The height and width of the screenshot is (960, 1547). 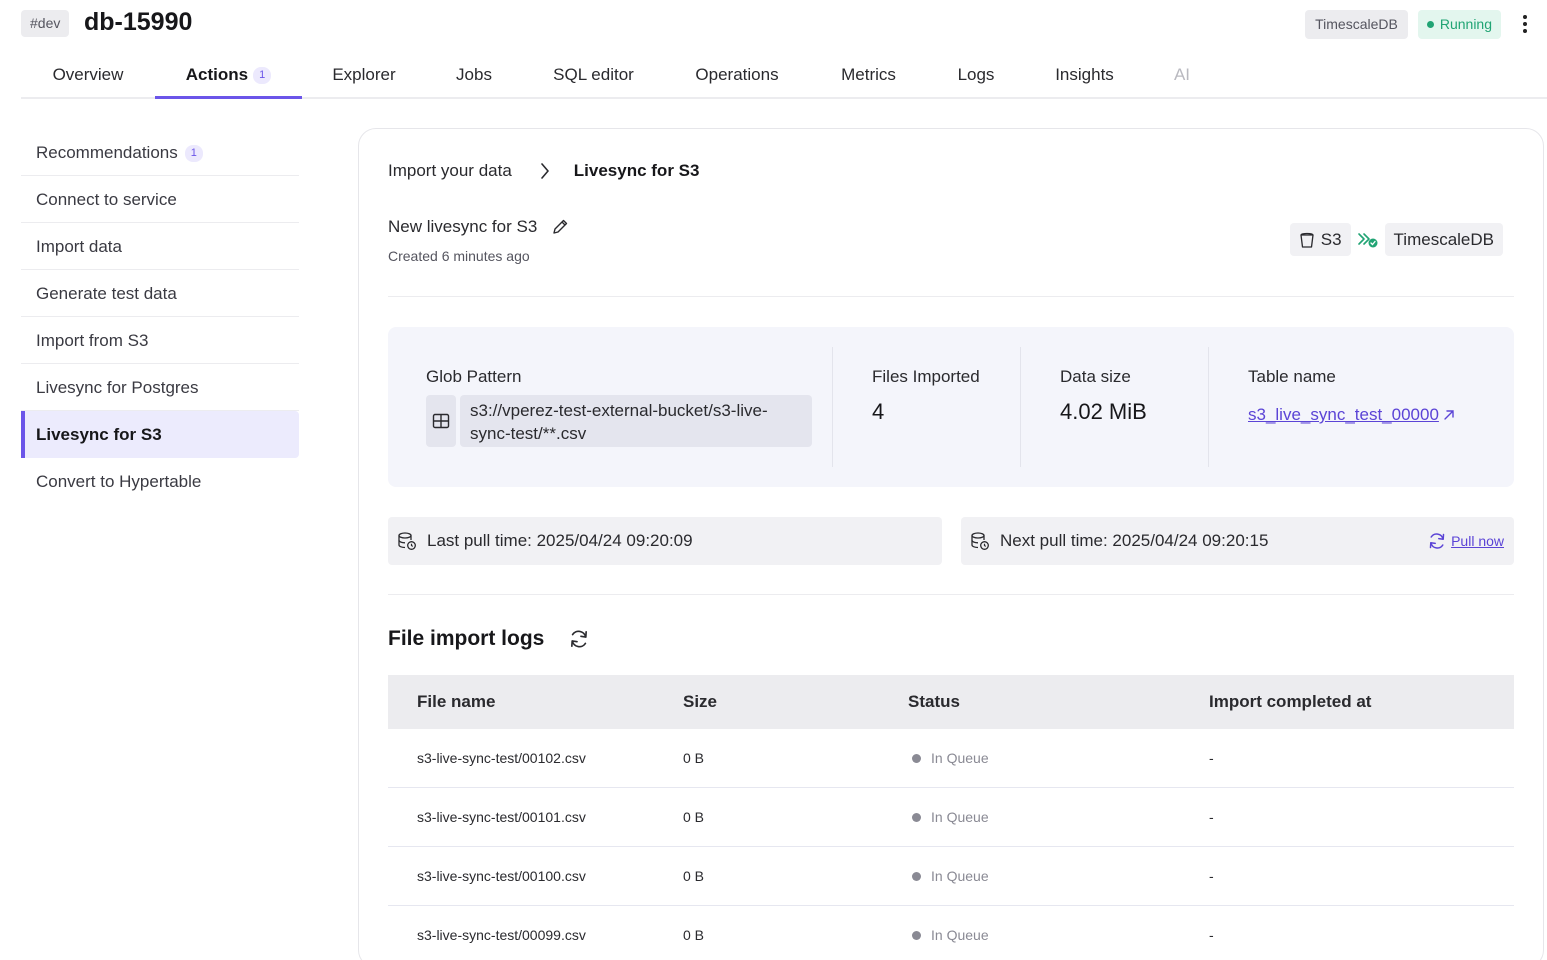 I want to click on pencil-icon, so click(x=560, y=227).